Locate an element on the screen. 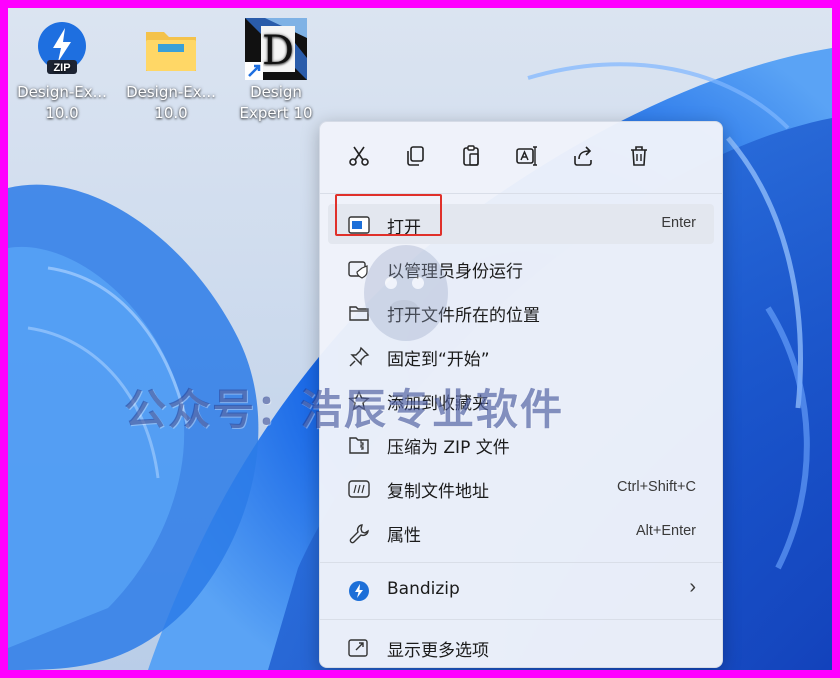  rename-icon is located at coordinates (526, 156).